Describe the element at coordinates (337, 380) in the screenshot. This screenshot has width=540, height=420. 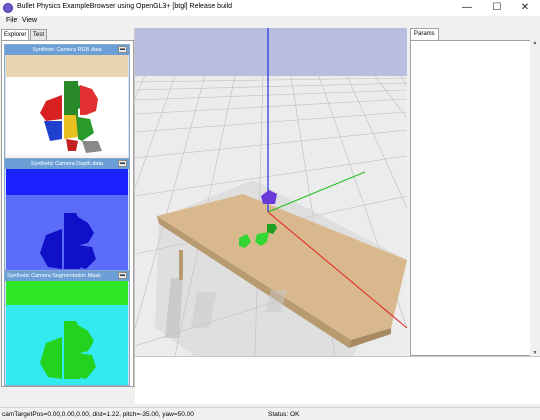
I see `output-log-area` at that location.